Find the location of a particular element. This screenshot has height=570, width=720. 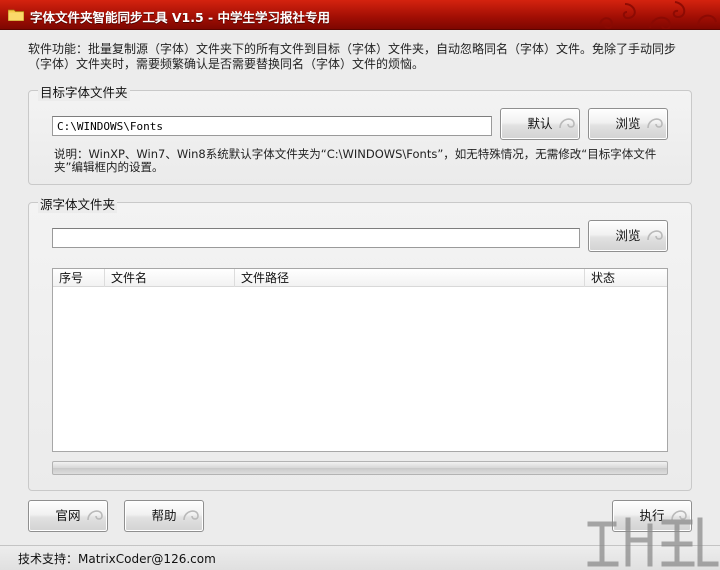

copy-progress-bar is located at coordinates (360, 468).